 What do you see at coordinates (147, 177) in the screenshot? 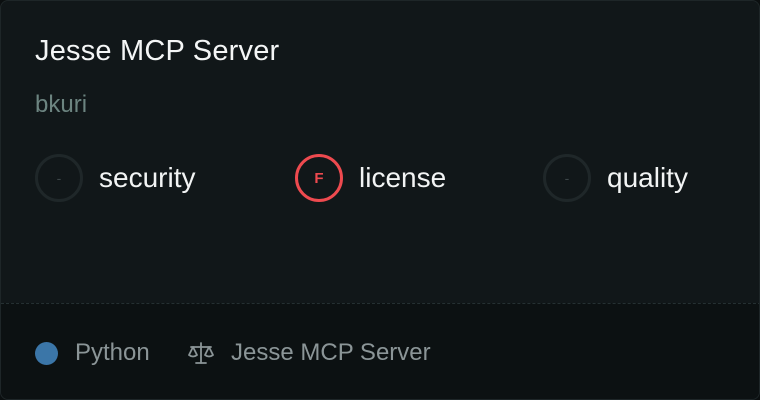
I see `security-label: security` at bounding box center [147, 177].